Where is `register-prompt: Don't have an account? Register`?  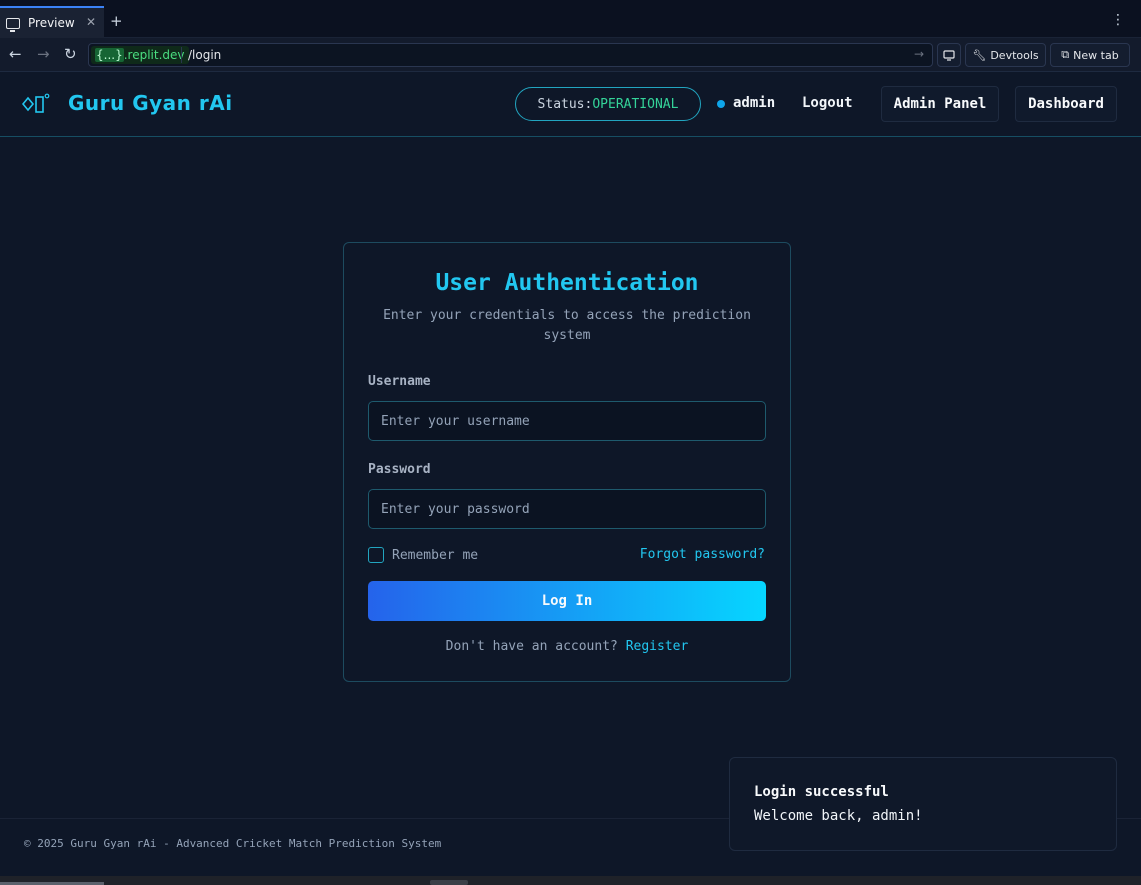
register-prompt: Don't have an account? Register is located at coordinates (567, 646).